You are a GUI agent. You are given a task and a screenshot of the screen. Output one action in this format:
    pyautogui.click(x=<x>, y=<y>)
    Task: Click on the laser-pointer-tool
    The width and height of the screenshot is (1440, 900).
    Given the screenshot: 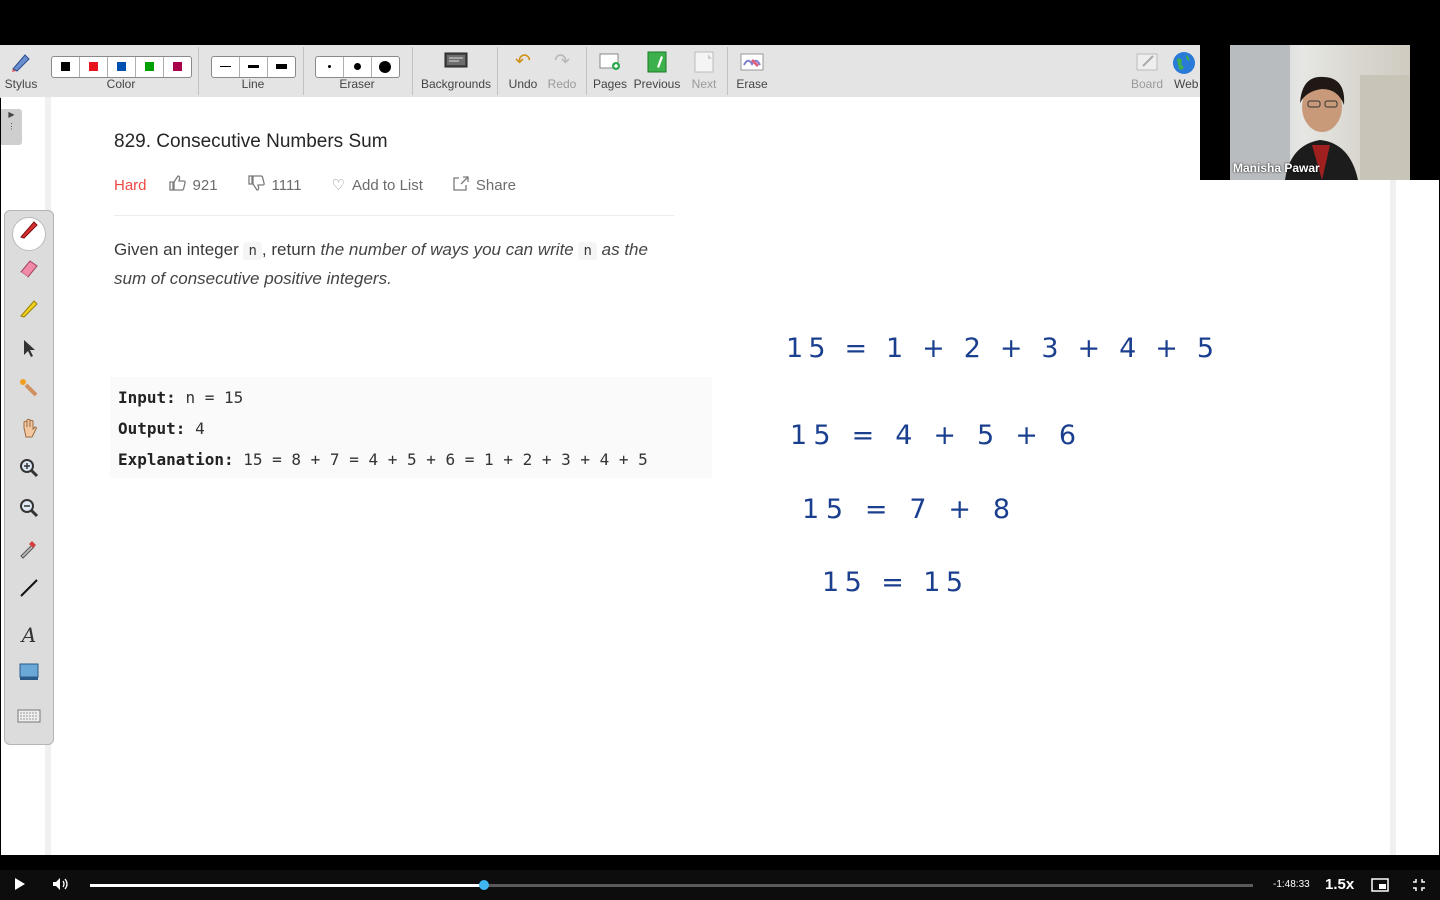 What is the action you would take?
    pyautogui.click(x=29, y=393)
    